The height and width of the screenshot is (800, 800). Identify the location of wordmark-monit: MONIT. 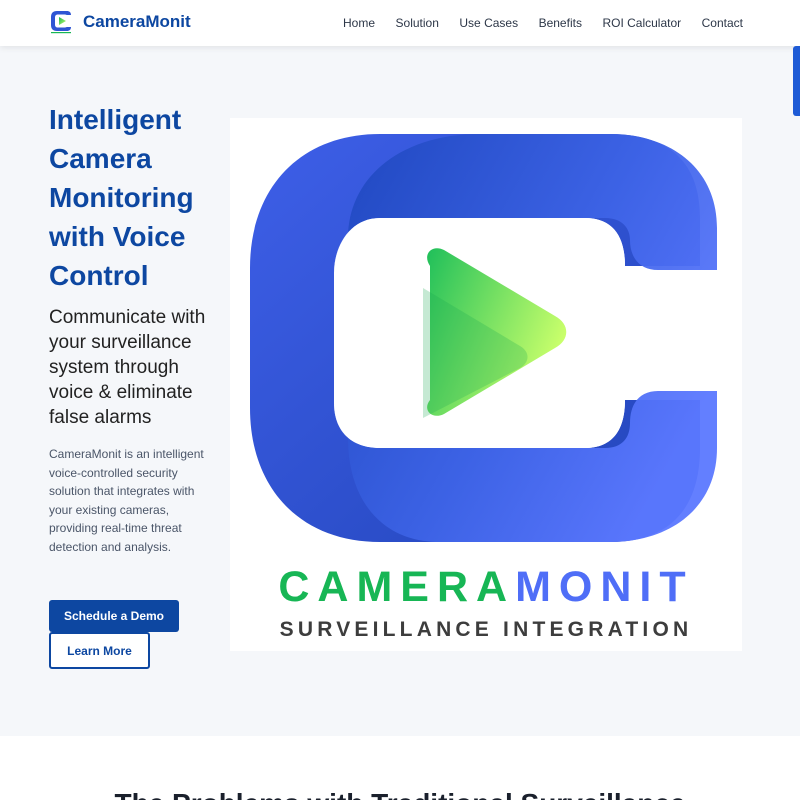
(604, 587).